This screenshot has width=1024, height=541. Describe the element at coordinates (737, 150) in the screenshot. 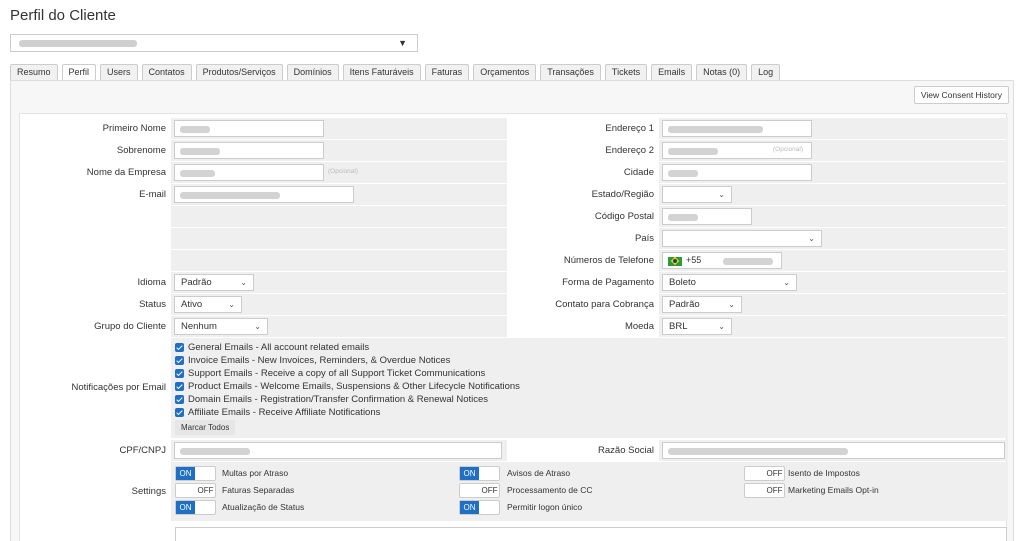

I see `address2-input: (Opcional)` at that location.